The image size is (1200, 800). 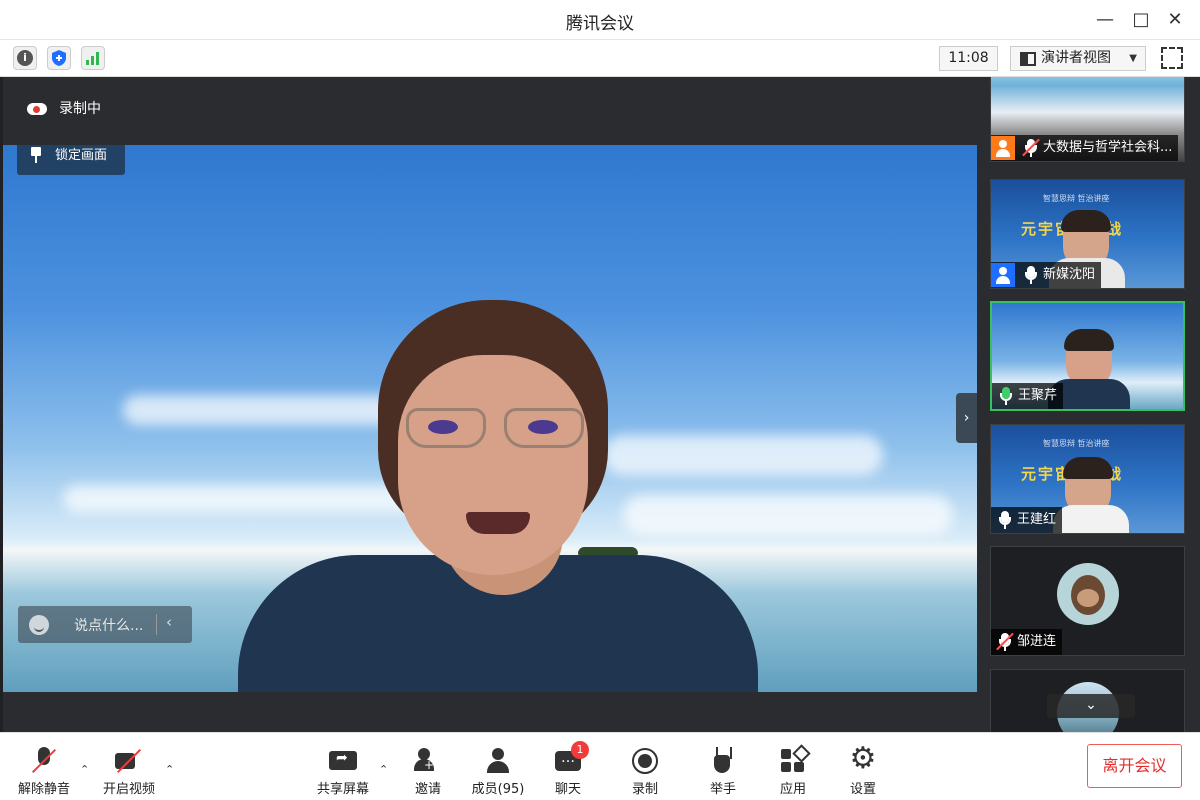 What do you see at coordinates (793, 761) in the screenshot?
I see `apps-icon` at bounding box center [793, 761].